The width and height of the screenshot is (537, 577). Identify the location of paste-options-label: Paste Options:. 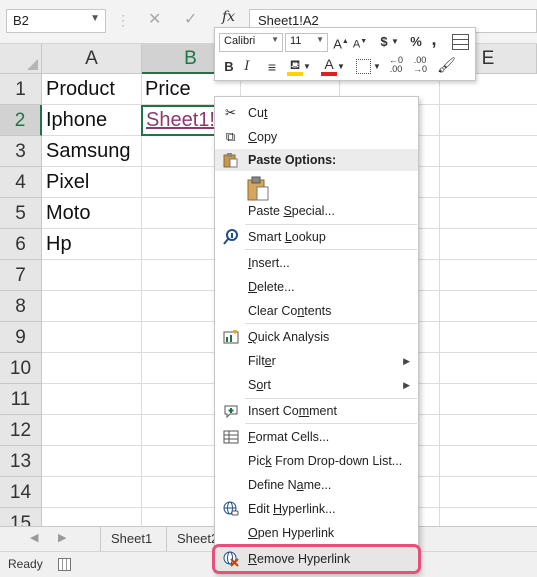
(292, 160).